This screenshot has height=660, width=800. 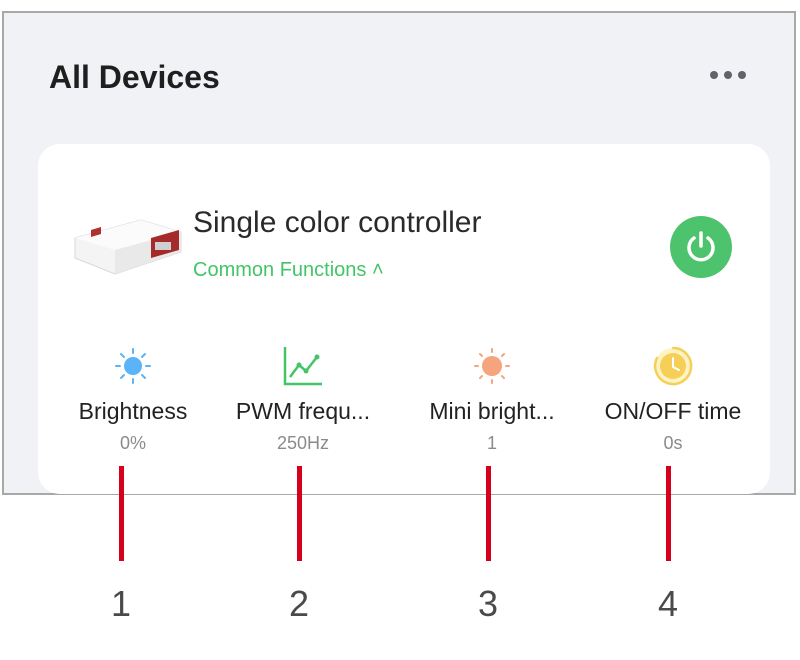 What do you see at coordinates (673, 443) in the screenshot?
I see `function-value: 0s` at bounding box center [673, 443].